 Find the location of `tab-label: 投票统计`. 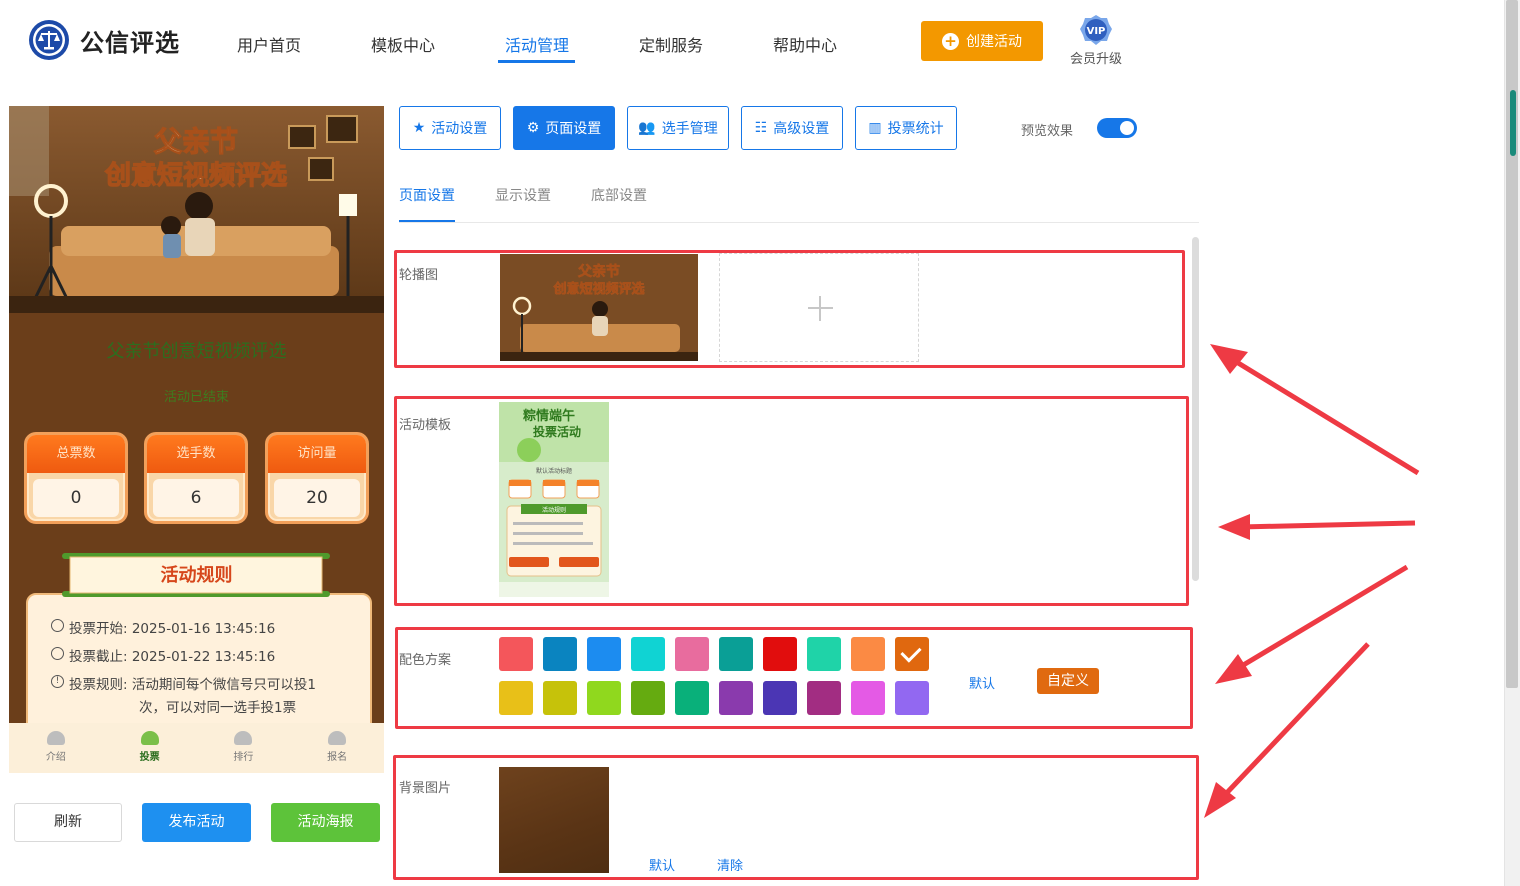

tab-label: 投票统计 is located at coordinates (915, 129).